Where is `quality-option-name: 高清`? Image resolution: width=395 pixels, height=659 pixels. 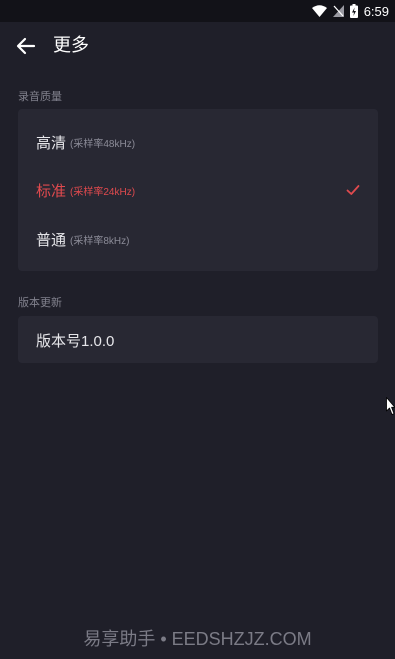 quality-option-name: 高清 is located at coordinates (51, 143).